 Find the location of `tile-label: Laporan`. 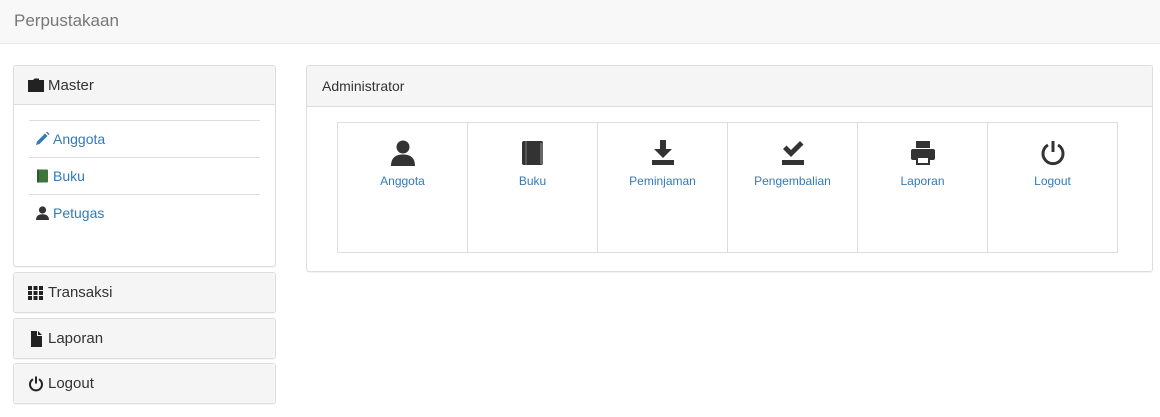

tile-label: Laporan is located at coordinates (922, 181).